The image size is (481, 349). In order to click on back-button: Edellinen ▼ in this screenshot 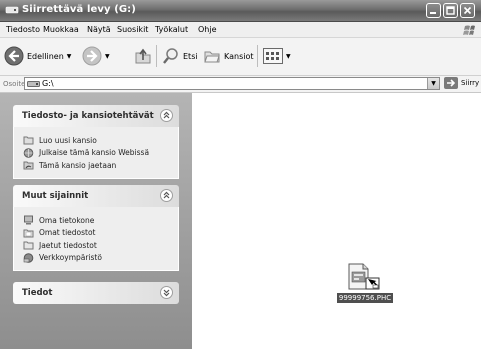, I will do `click(37, 56)`.